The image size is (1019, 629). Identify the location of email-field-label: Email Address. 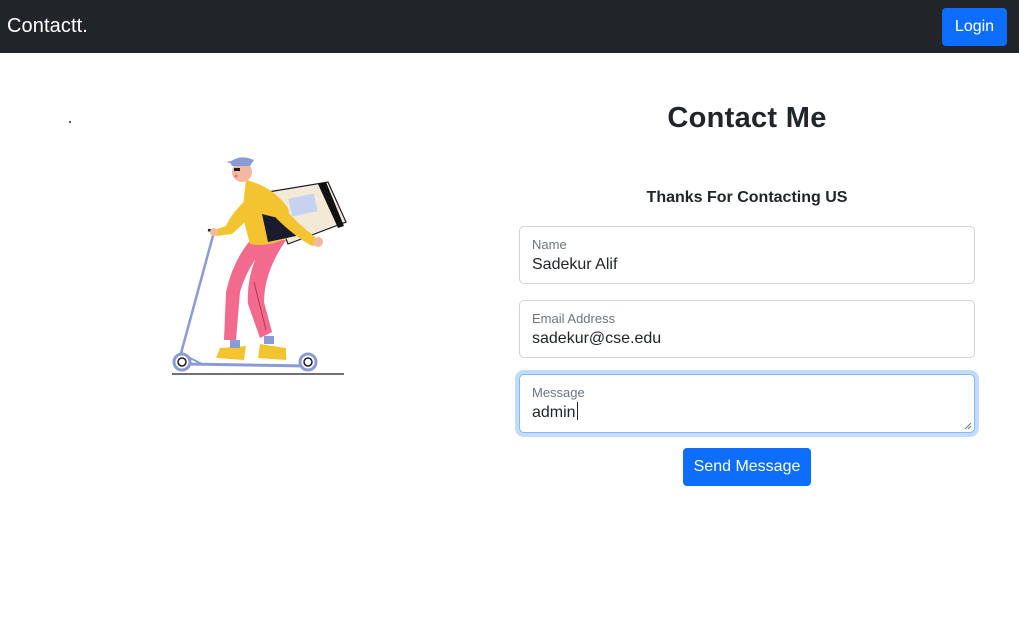
(574, 318).